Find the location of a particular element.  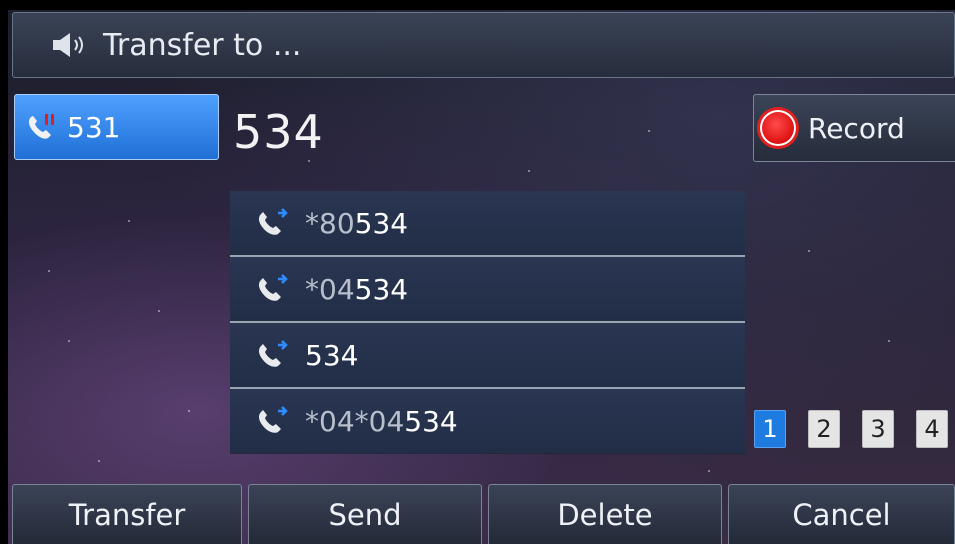

dialed-number: 534 is located at coordinates (278, 132).